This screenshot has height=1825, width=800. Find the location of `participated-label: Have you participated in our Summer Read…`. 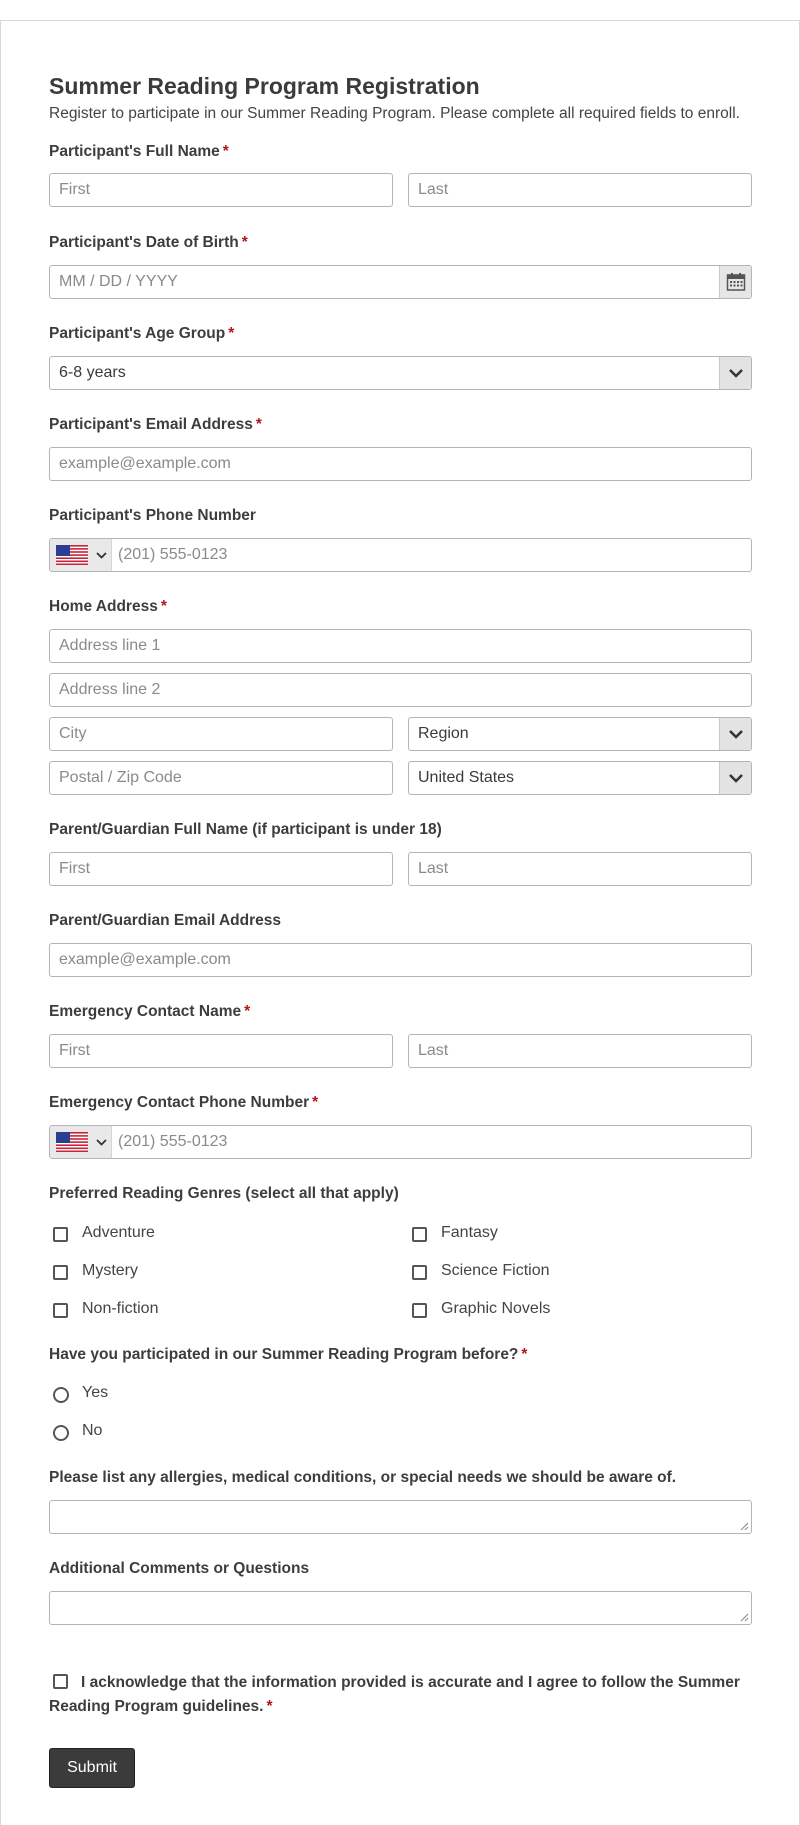

participated-label: Have you participated in our Summer Read… is located at coordinates (288, 1354).